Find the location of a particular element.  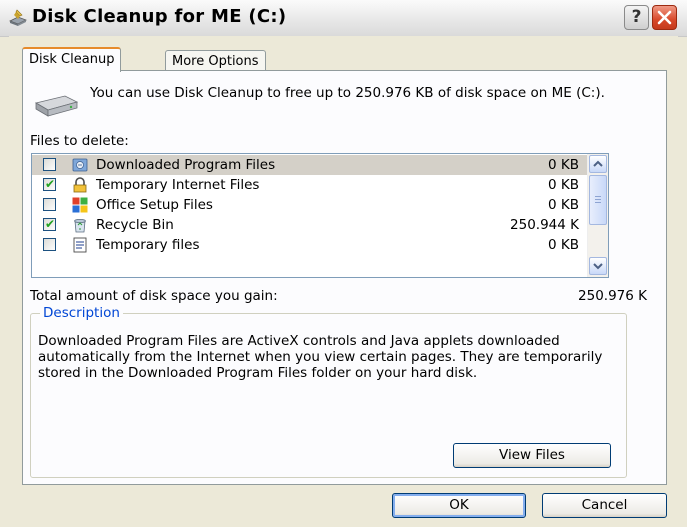

scroll-up-button is located at coordinates (598, 164).